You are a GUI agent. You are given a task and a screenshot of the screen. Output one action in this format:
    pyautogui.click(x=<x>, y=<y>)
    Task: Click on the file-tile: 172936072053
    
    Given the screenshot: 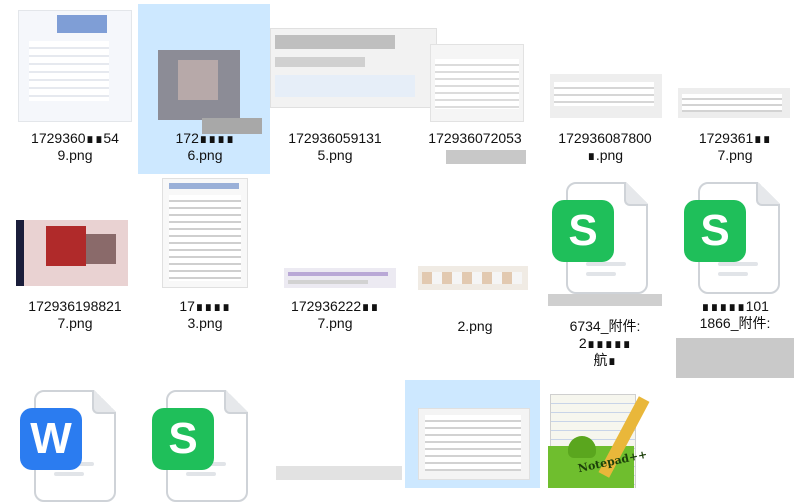 What is the action you would take?
    pyautogui.click(x=475, y=88)
    